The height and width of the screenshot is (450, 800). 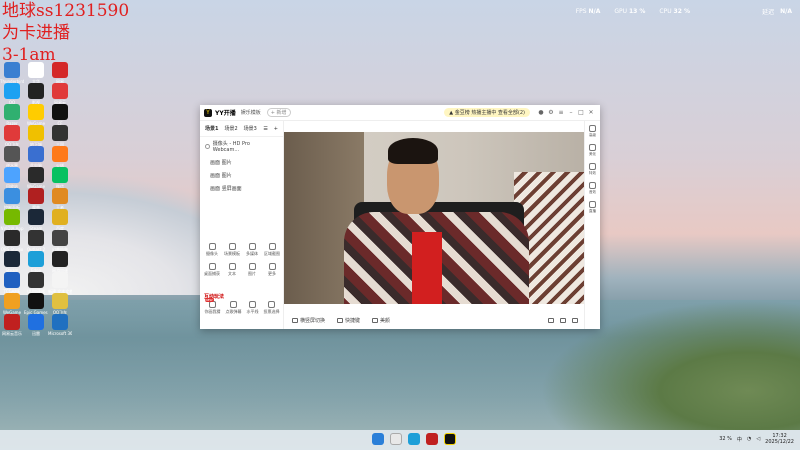 What do you see at coordinates (251, 112) in the screenshot?
I see `mode-label: 娱乐模板` at bounding box center [251, 112].